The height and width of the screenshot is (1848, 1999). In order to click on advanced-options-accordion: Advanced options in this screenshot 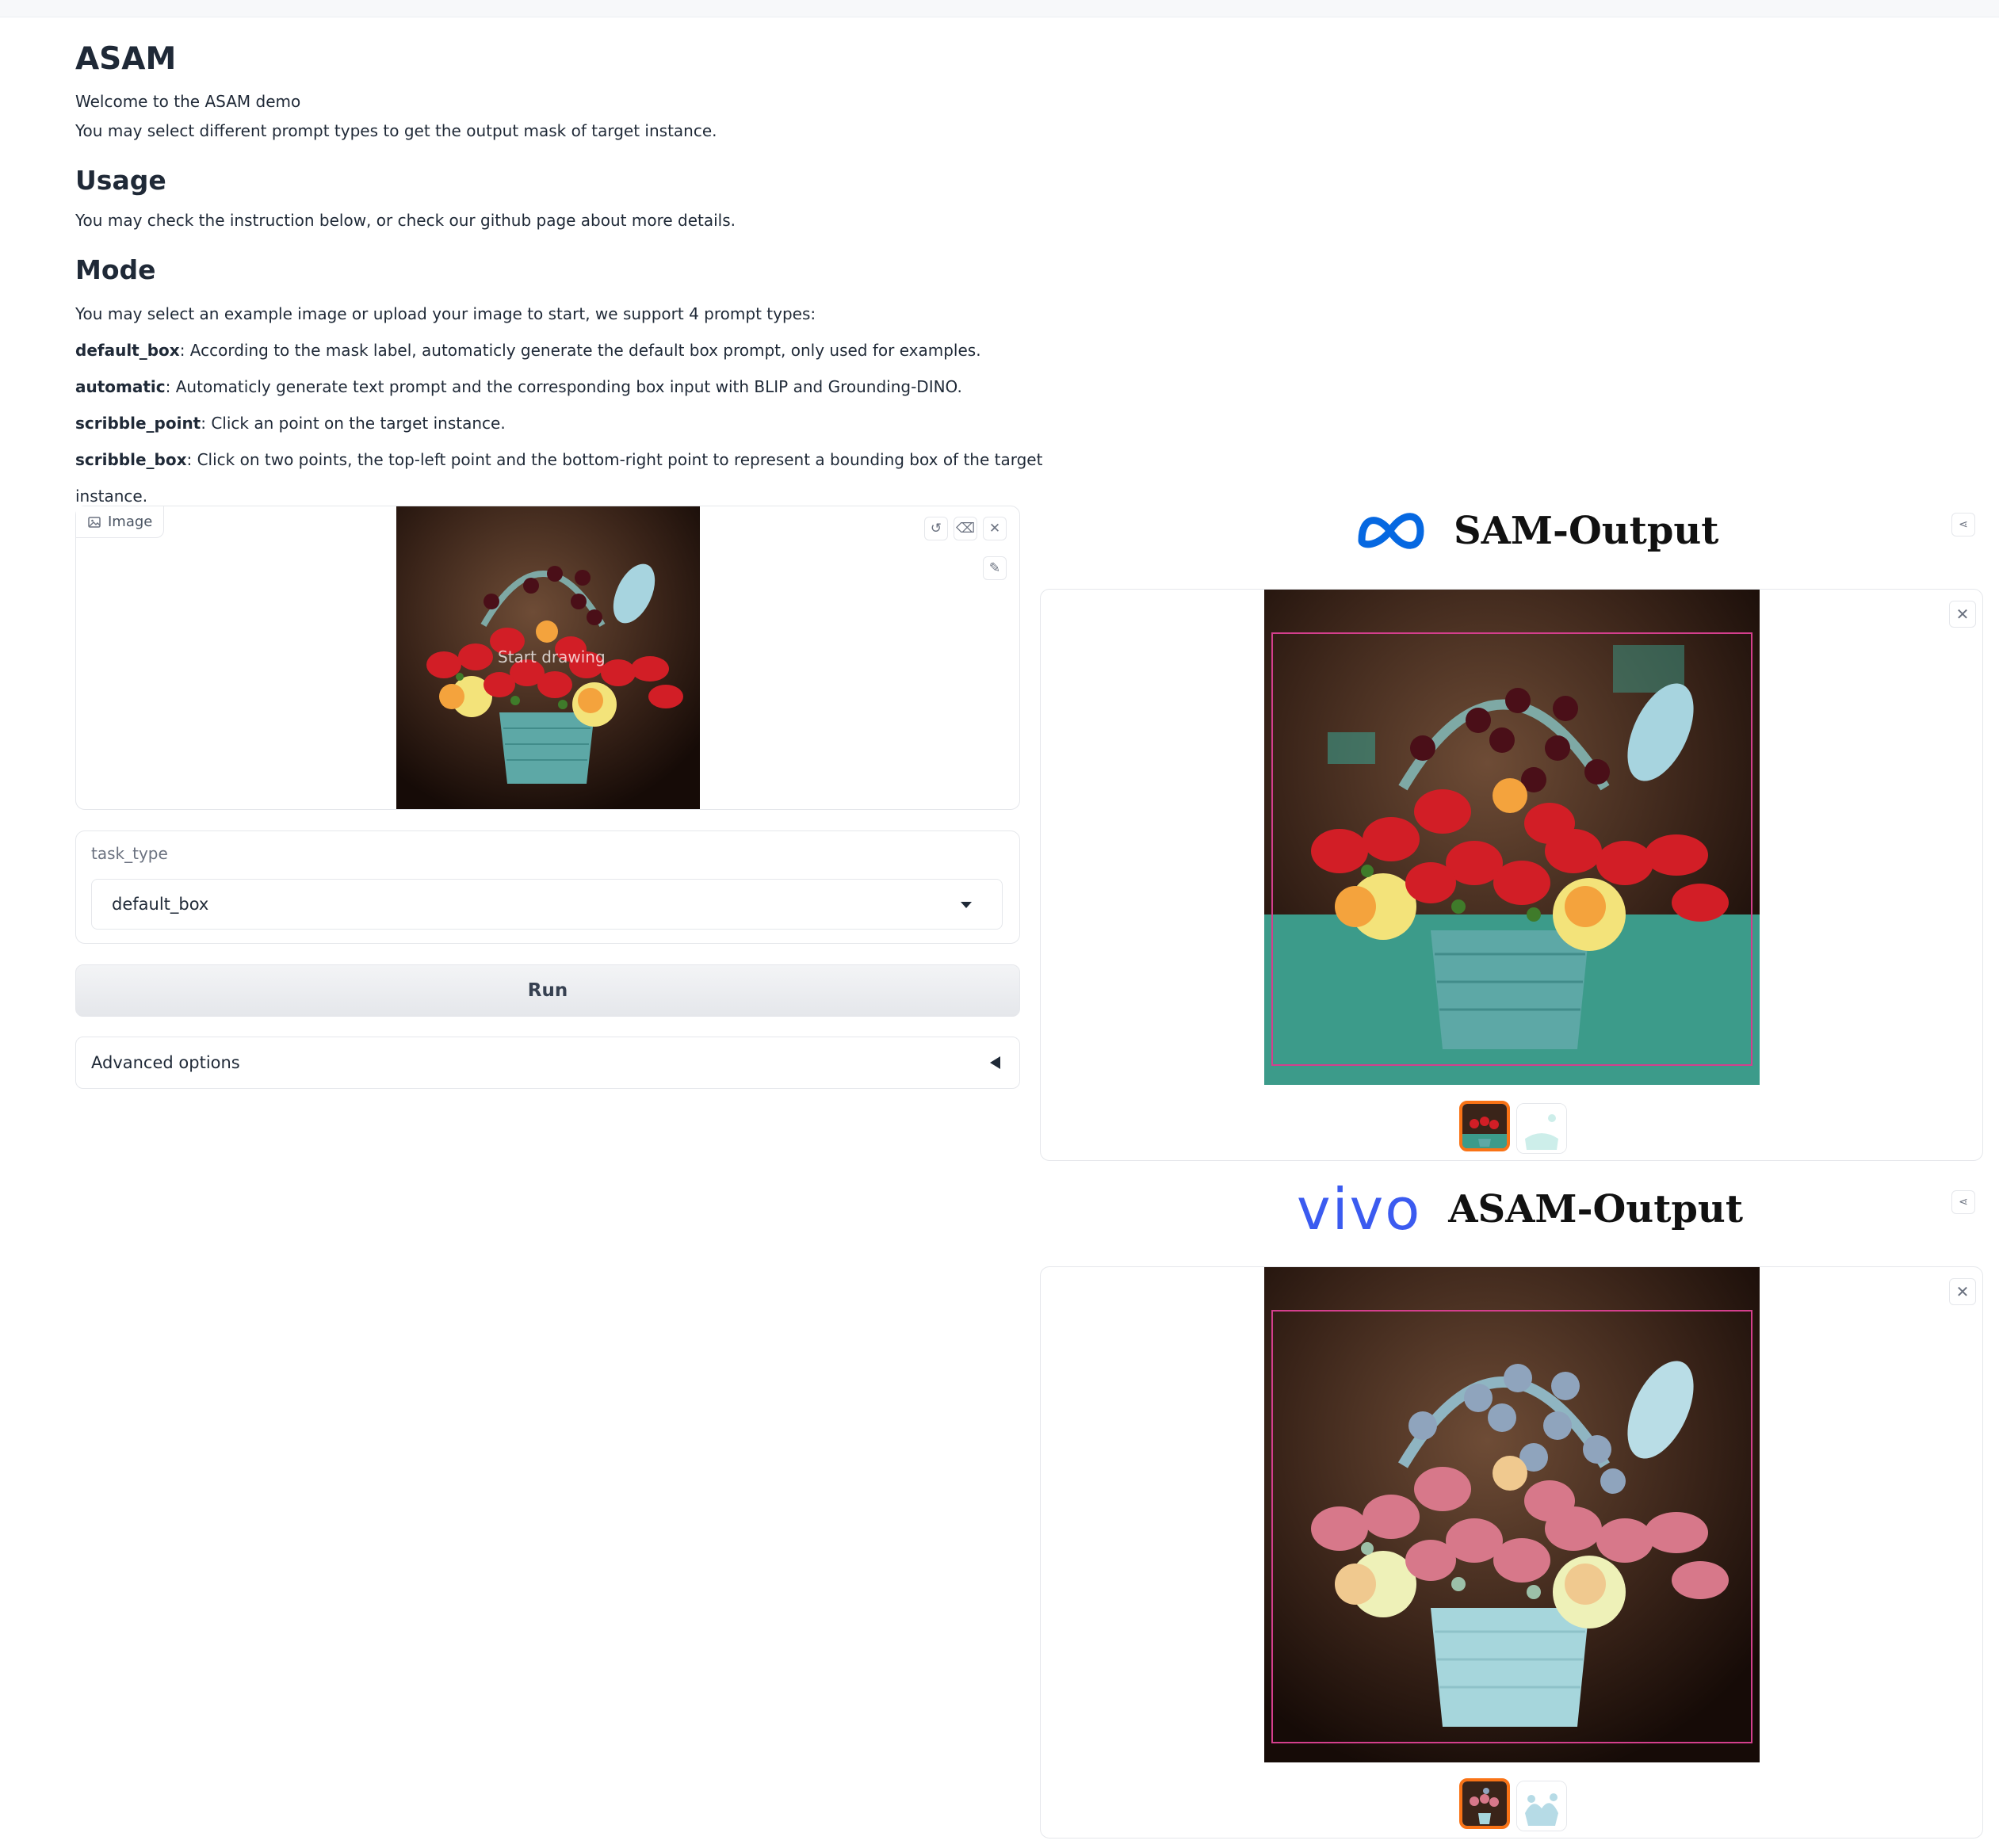, I will do `click(547, 1063)`.